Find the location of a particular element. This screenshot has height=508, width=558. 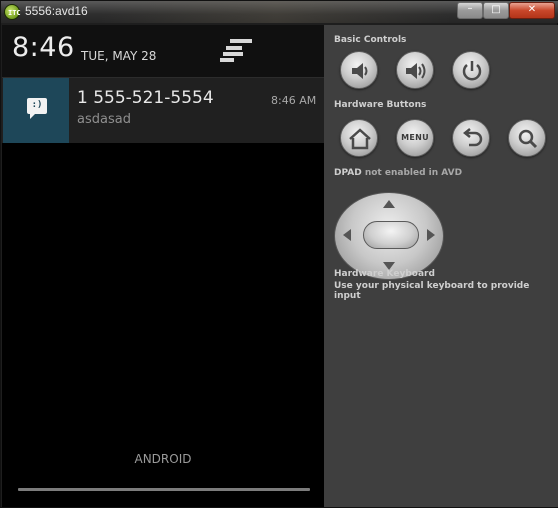

notification-time: 8:46 AM is located at coordinates (294, 100).